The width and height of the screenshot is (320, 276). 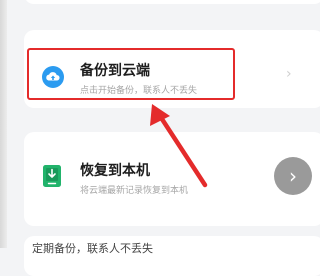 I want to click on next-arrow-button: ›, so click(x=293, y=176).